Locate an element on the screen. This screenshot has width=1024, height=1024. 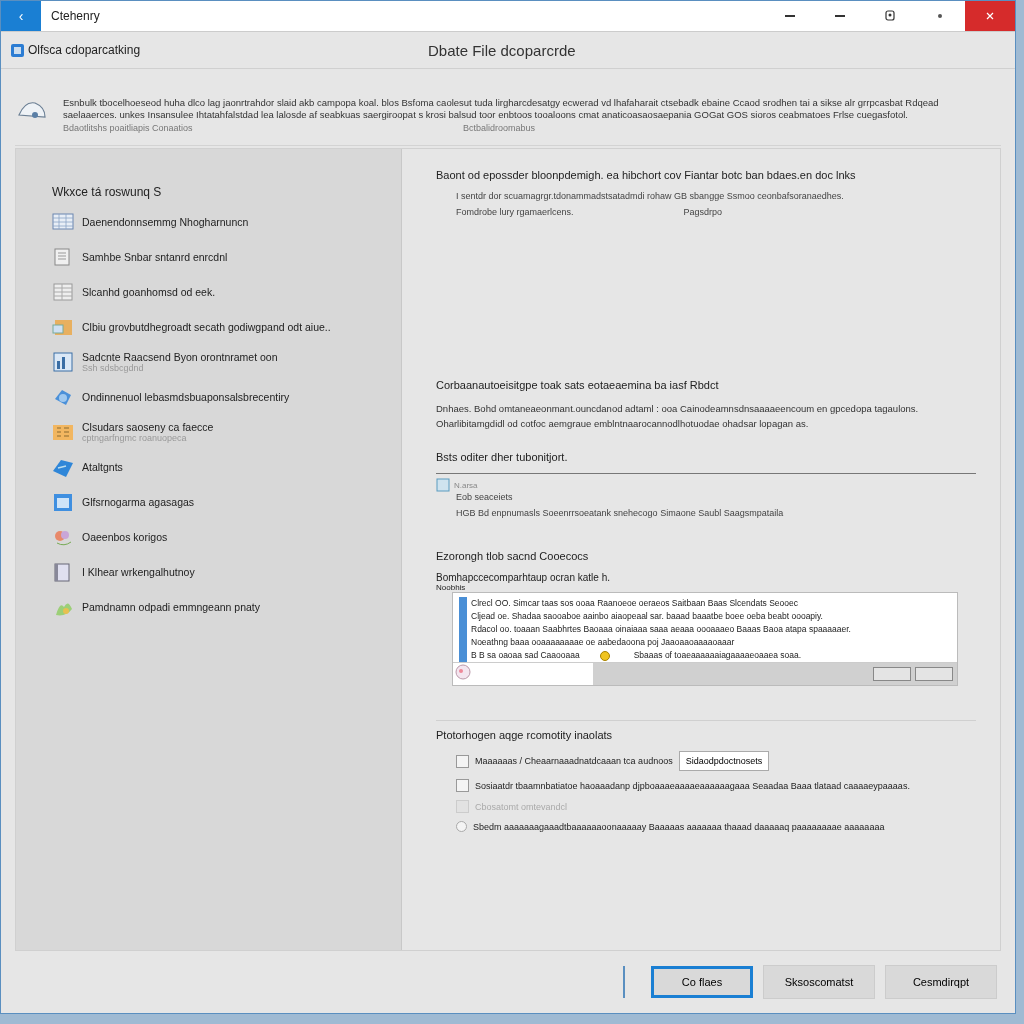
page-heading: Dbate File dcoparcrde is located at coordinates (502, 50).